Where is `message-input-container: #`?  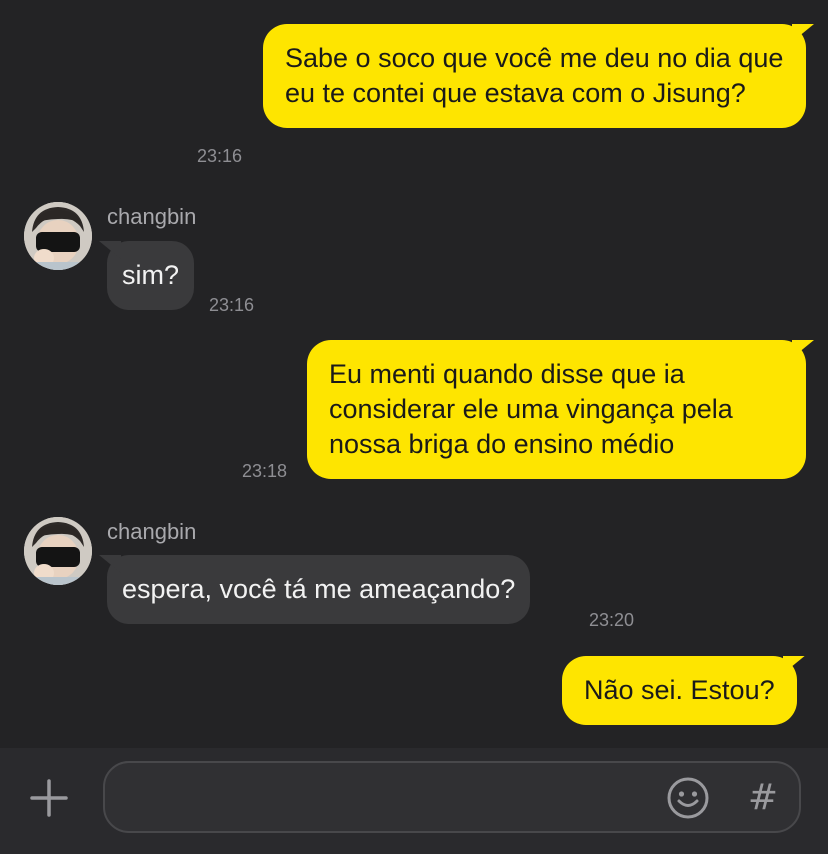 message-input-container: # is located at coordinates (452, 797).